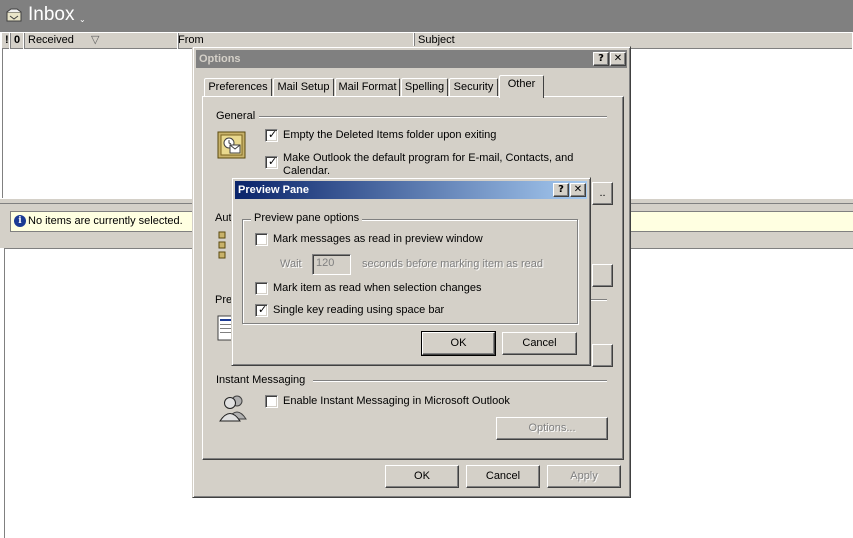  What do you see at coordinates (602, 193) in the screenshot?
I see `advanced-options-button: ..` at bounding box center [602, 193].